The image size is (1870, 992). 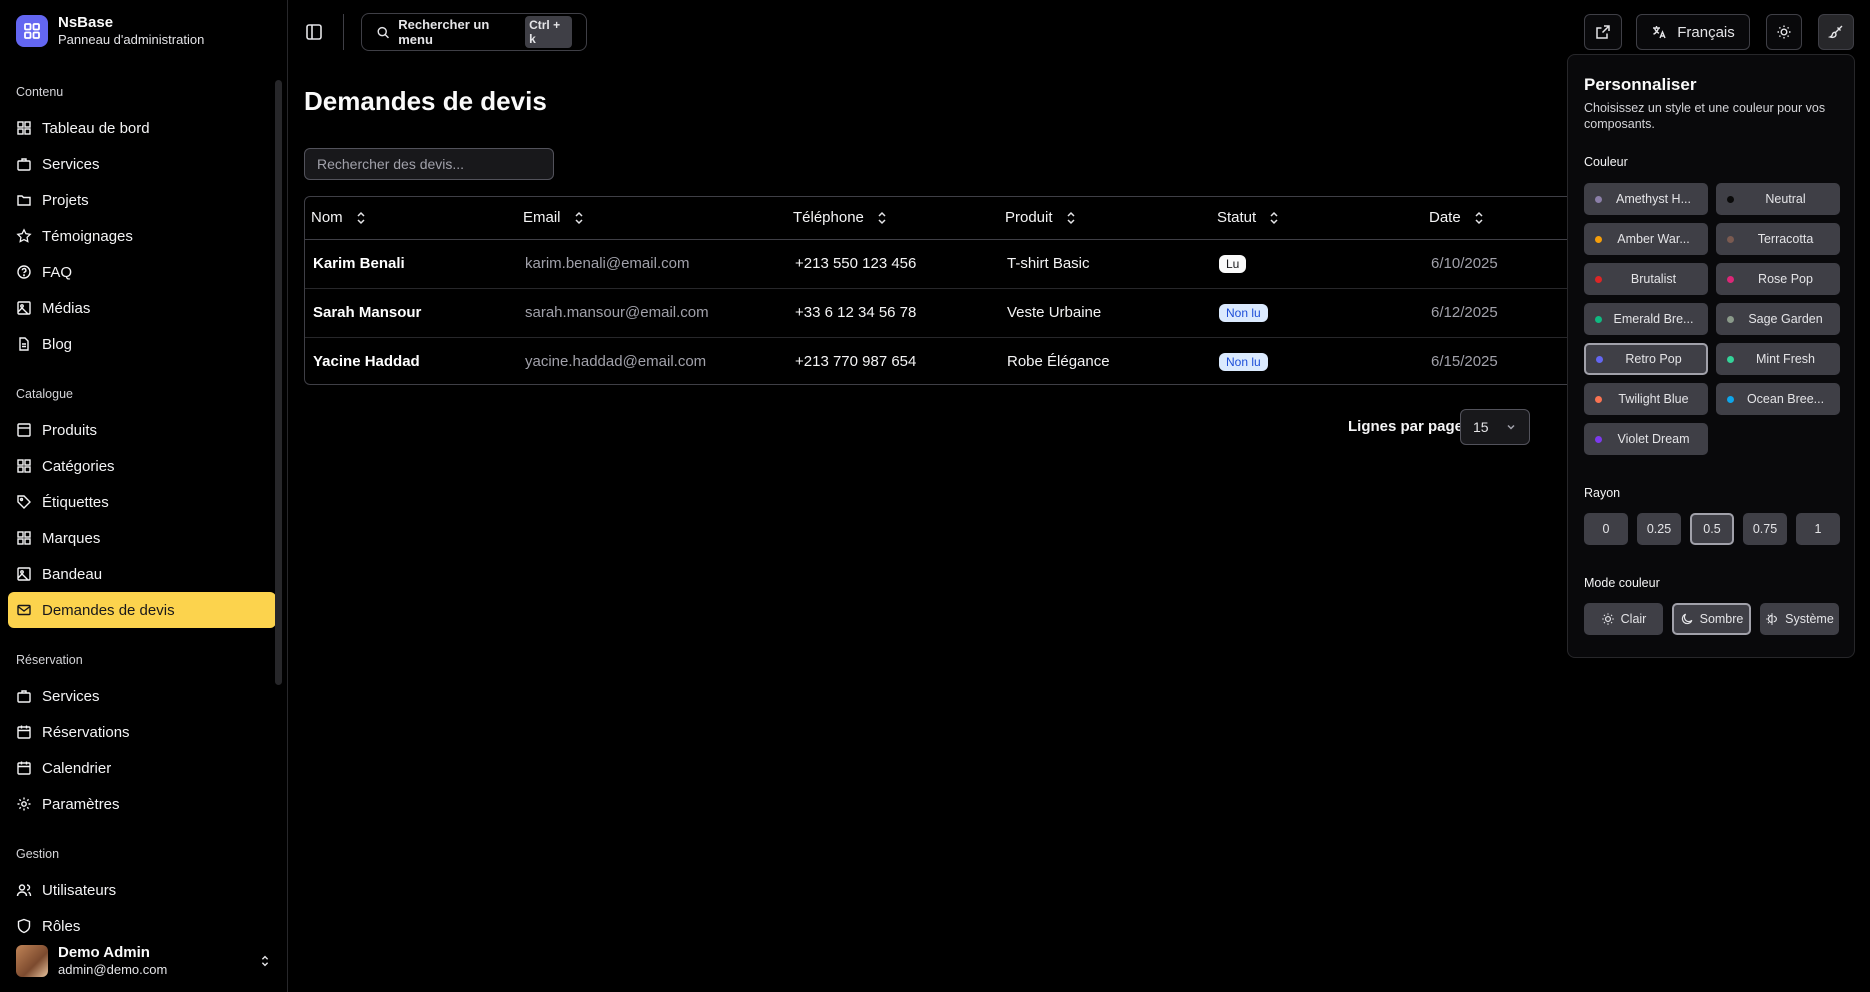 What do you see at coordinates (1317, 218) in the screenshot?
I see `column-header-status: Statut` at bounding box center [1317, 218].